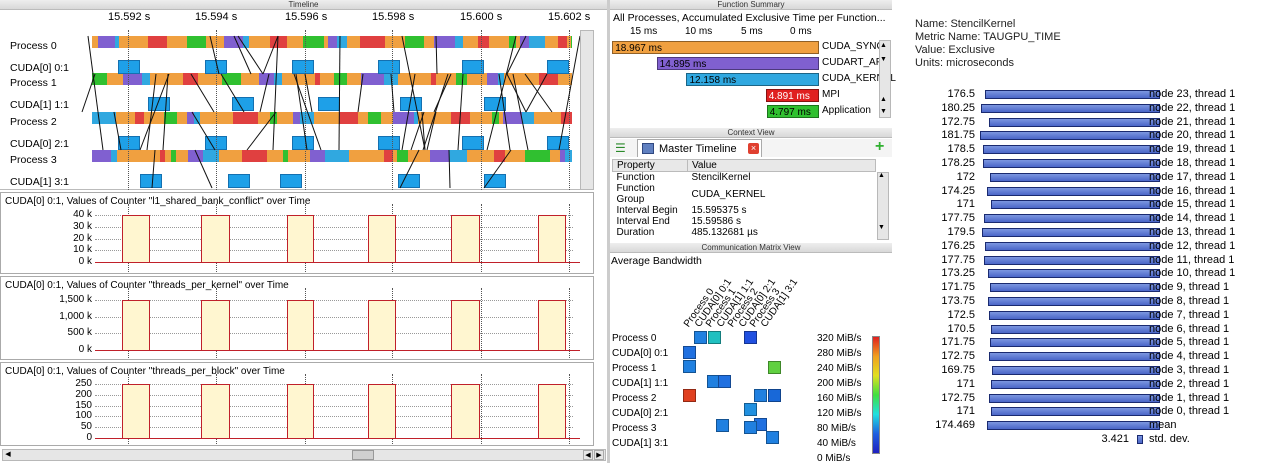 This screenshot has height=464, width=1261. I want to click on function-bar: 4.891 ms, so click(792, 95).